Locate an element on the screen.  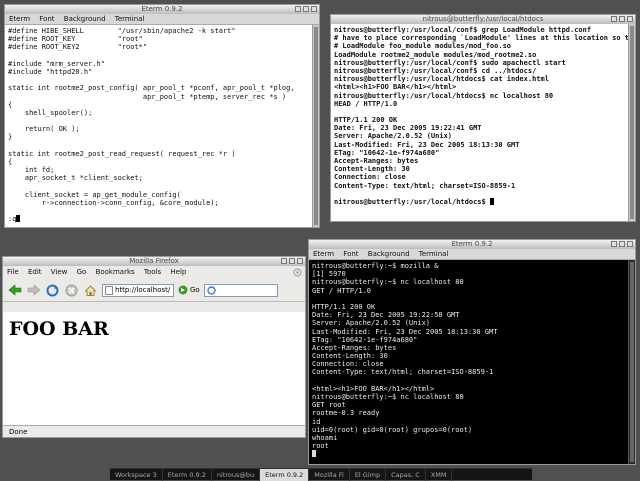
back-arrow-icon is located at coordinates (14, 290).